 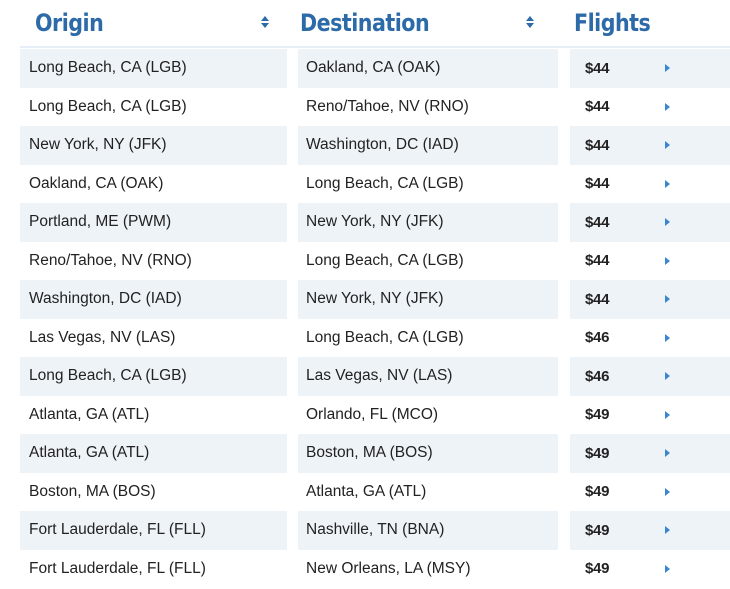 I want to click on table-row: Portland, ME (PWM) New York, NY (JFK) $44, so click(x=365, y=222).